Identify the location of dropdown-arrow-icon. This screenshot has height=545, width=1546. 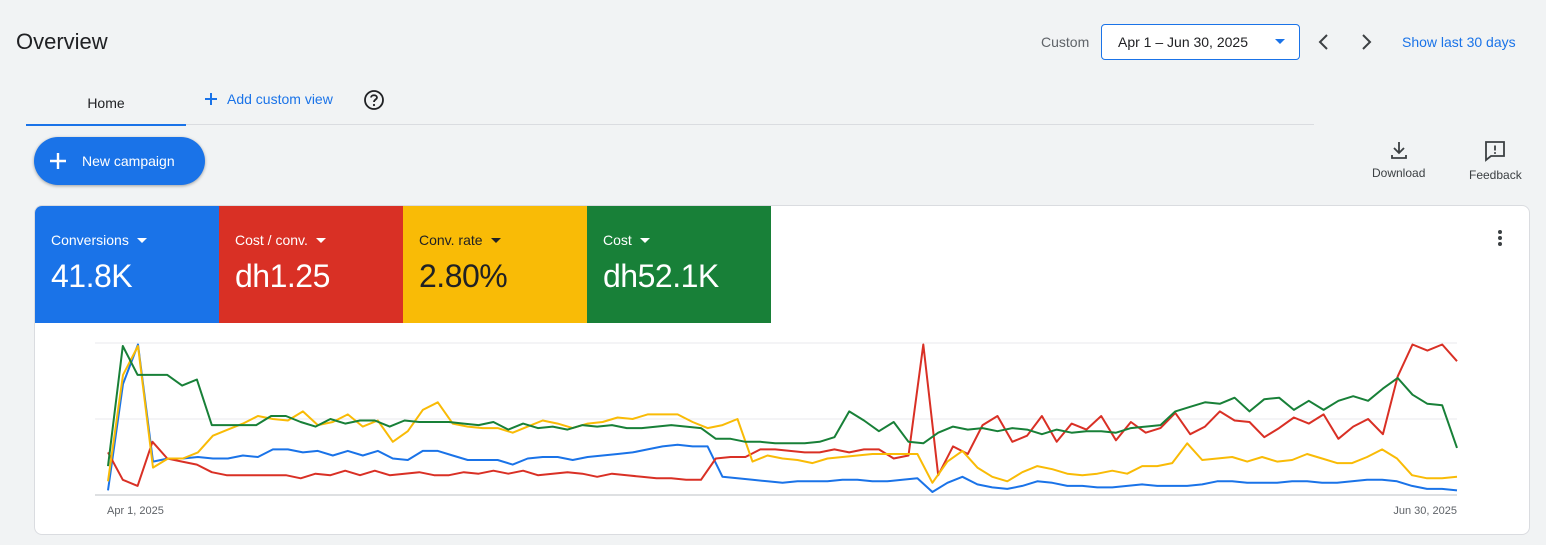
(1280, 41).